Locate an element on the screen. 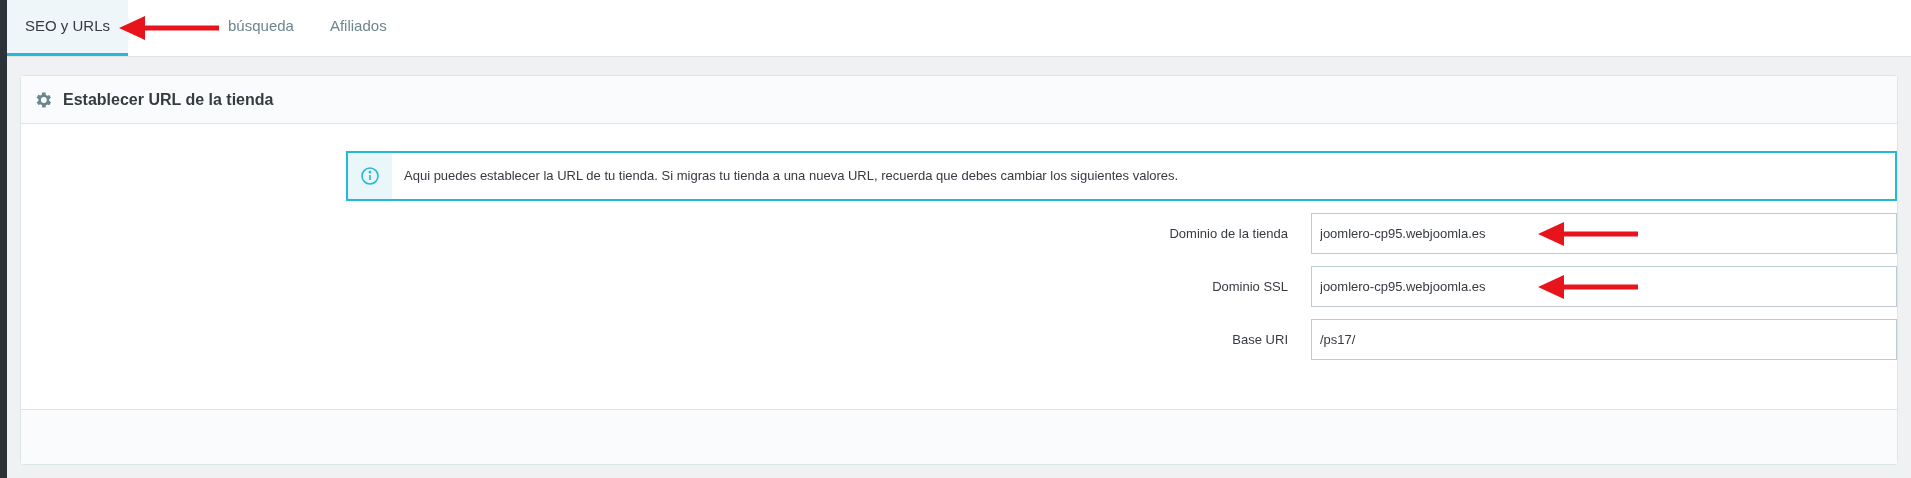 The height and width of the screenshot is (478, 1911). info-text: Aqui puedes establecer la URL de tu tienda. Si migras tu tienda a una nueva URL, recuerda que debes cambiar los siguientes valores. is located at coordinates (791, 176).